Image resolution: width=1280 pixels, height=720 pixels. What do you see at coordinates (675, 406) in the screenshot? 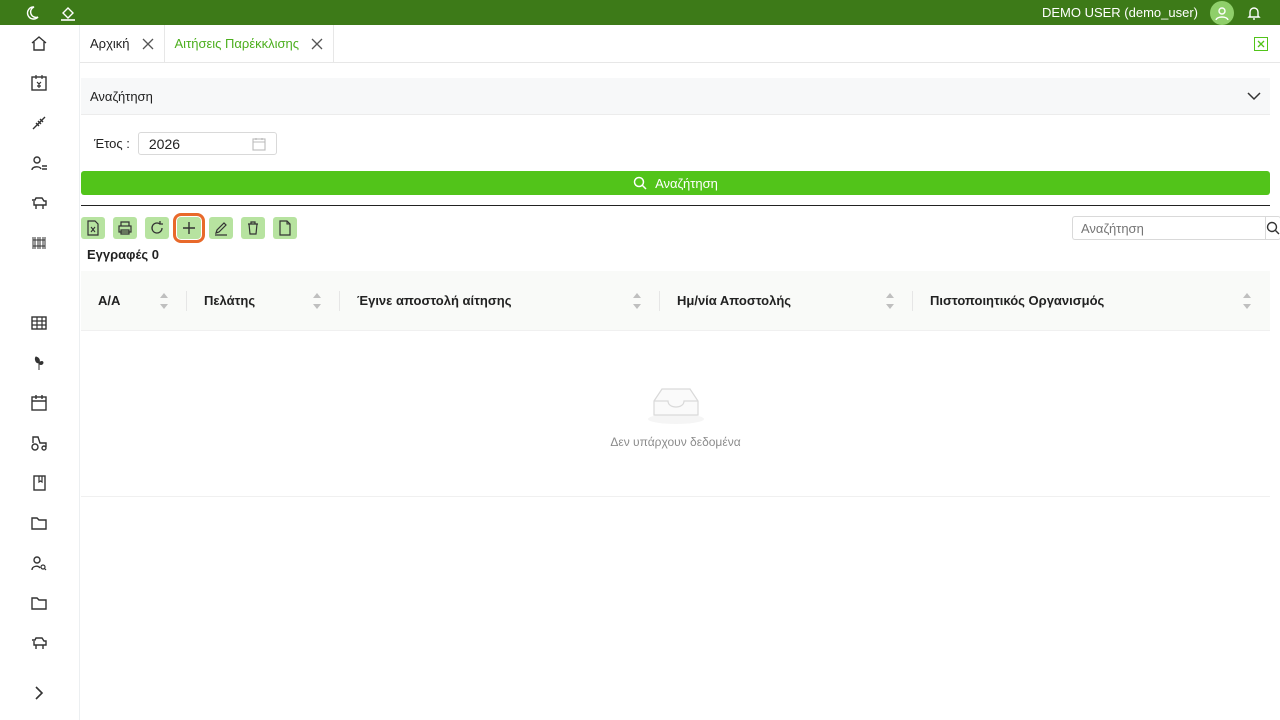
I see `empty-inbox-icon` at bounding box center [675, 406].